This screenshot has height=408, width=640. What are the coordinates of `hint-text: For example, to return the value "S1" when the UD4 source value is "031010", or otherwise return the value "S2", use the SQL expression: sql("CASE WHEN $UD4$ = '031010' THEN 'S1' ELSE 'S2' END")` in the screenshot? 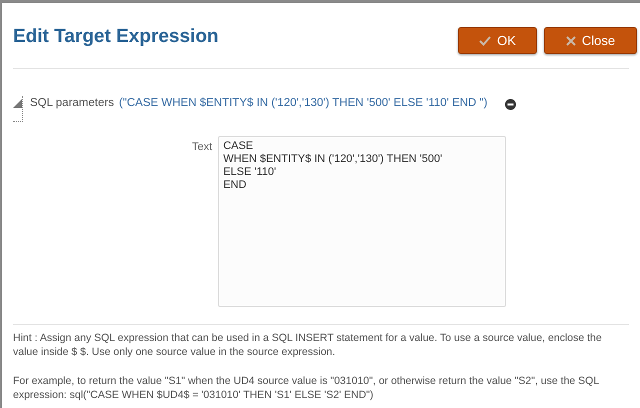 It's located at (306, 388).